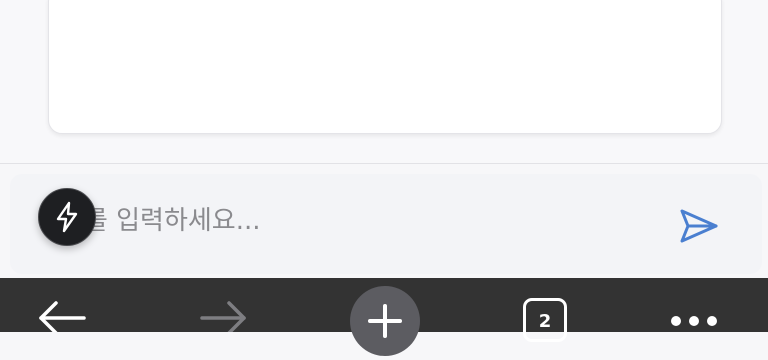 The image size is (768, 360). What do you see at coordinates (360, 221) in the screenshot?
I see `message-input` at bounding box center [360, 221].